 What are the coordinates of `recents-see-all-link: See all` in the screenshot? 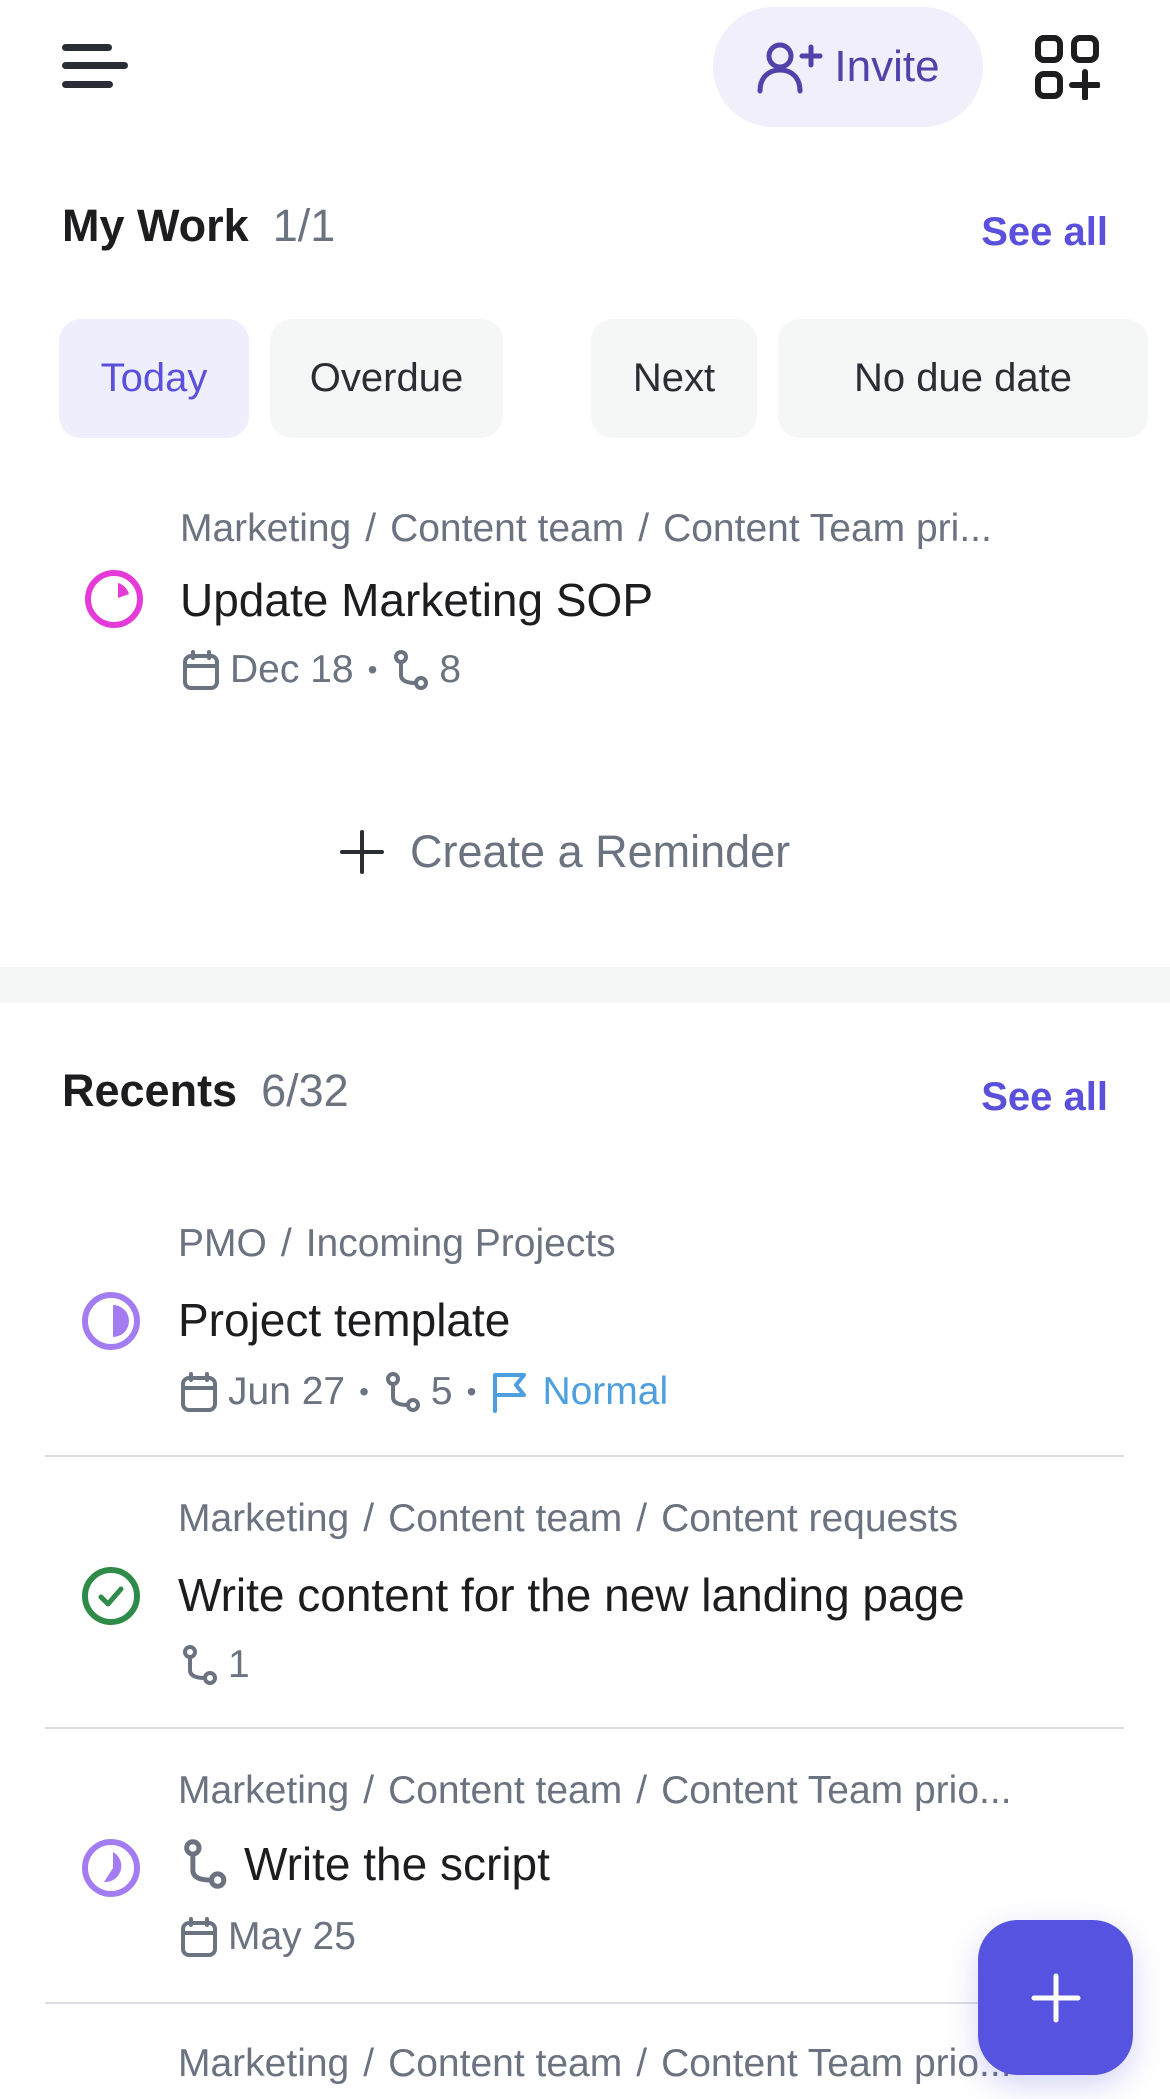 It's located at (1044, 1097).